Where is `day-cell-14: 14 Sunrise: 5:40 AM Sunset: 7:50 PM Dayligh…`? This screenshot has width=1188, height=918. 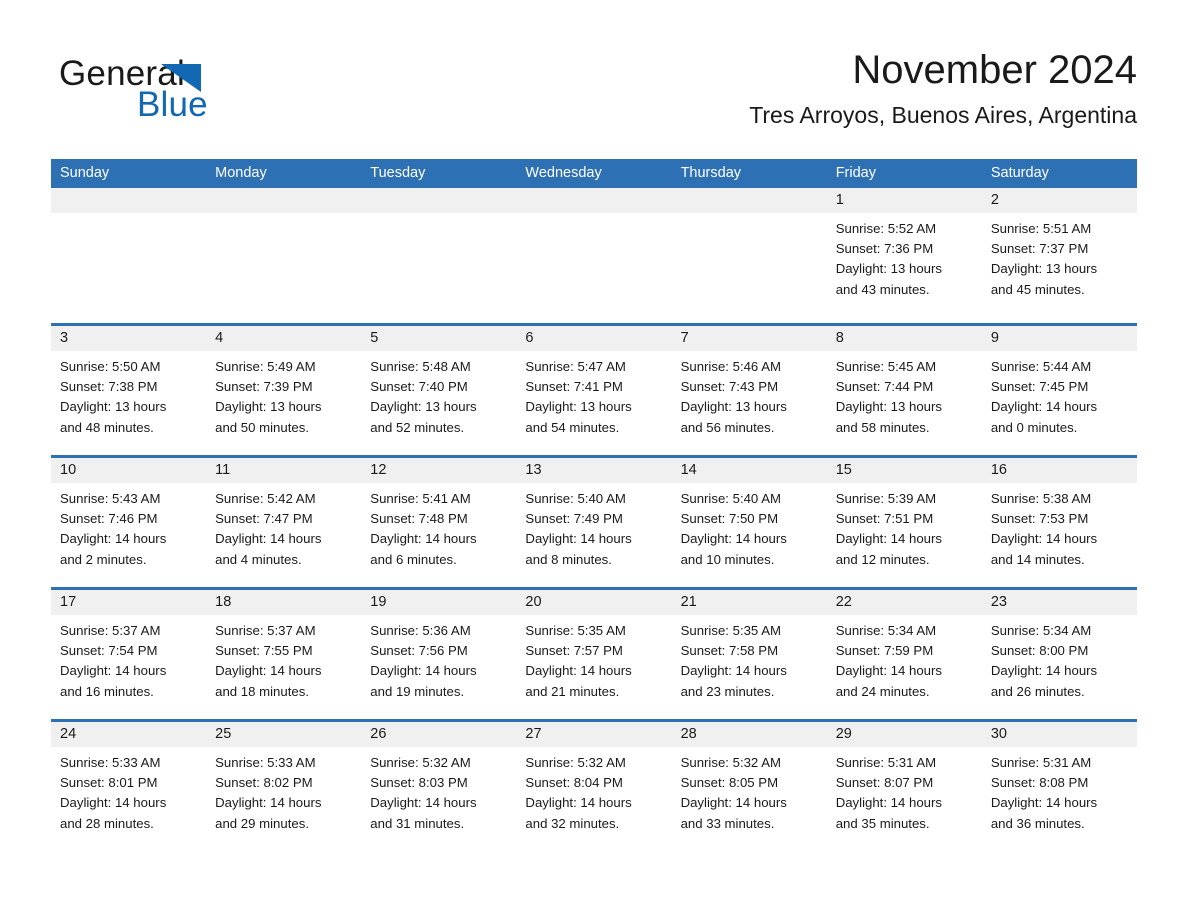
day-cell-14: 14 Sunrise: 5:40 AM Sunset: 7:50 PM Dayligh… is located at coordinates (749, 522).